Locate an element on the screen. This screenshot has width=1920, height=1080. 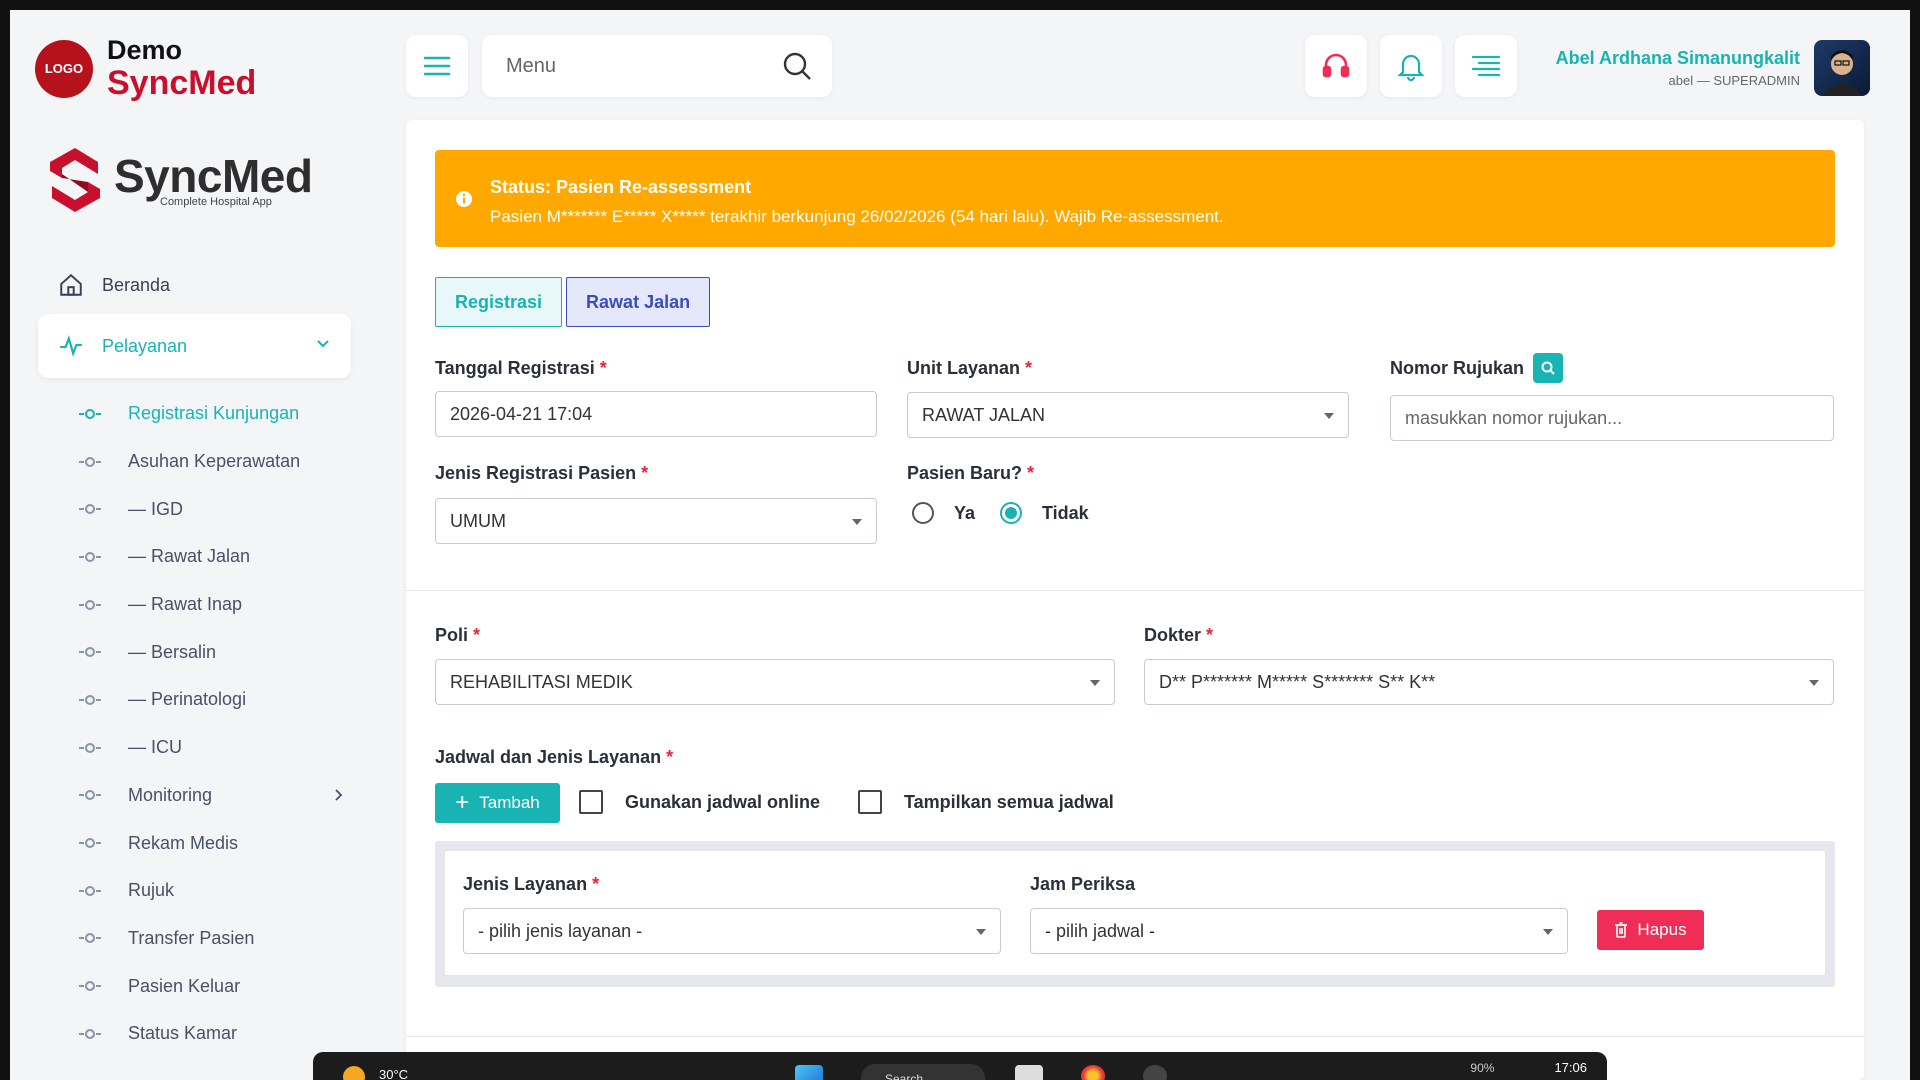
sidebar-item-pasien-keluar: Pasien Keluar is located at coordinates (212, 986).